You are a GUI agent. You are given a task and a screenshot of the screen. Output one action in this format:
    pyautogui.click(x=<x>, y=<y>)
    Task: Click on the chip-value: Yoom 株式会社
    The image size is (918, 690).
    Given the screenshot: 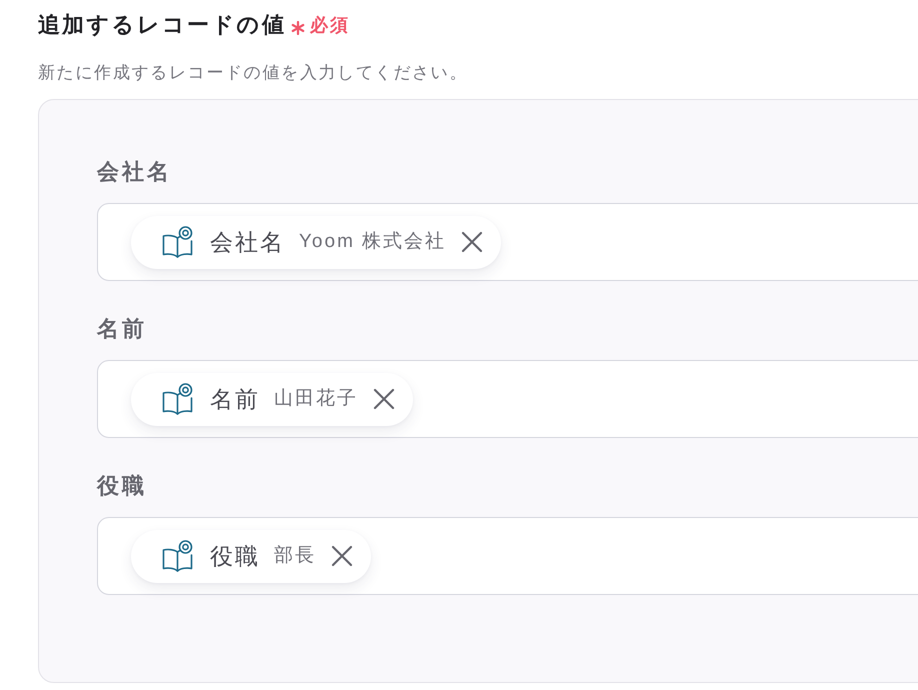 What is the action you would take?
    pyautogui.click(x=372, y=242)
    